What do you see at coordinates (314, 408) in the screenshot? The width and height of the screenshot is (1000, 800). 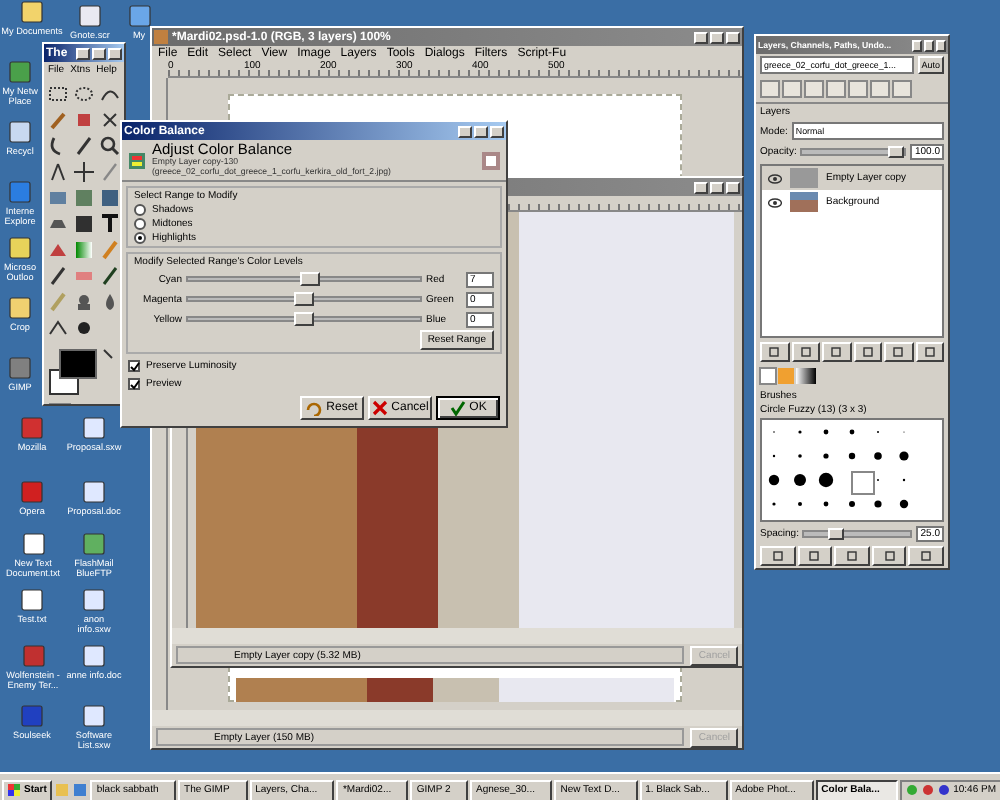 I see `reset-icon` at bounding box center [314, 408].